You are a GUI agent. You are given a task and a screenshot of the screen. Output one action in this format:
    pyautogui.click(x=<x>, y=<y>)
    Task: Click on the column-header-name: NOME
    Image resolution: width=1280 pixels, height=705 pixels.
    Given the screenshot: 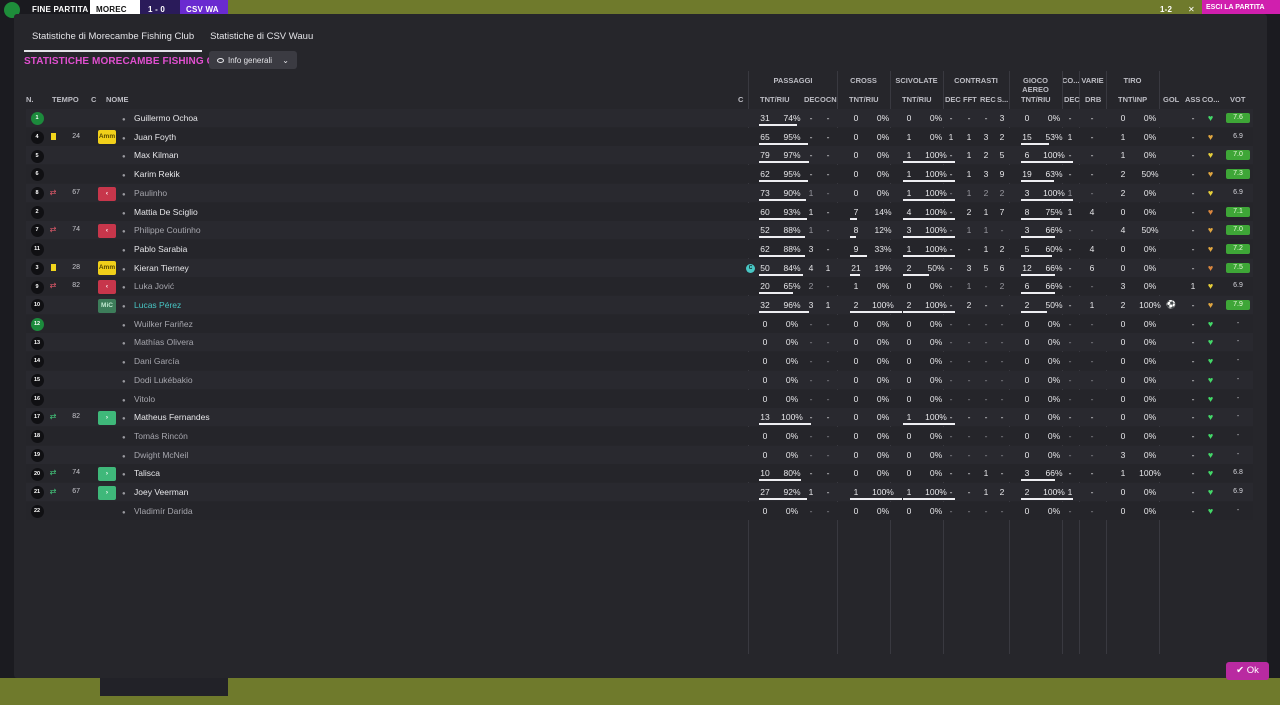 What is the action you would take?
    pyautogui.click(x=117, y=99)
    